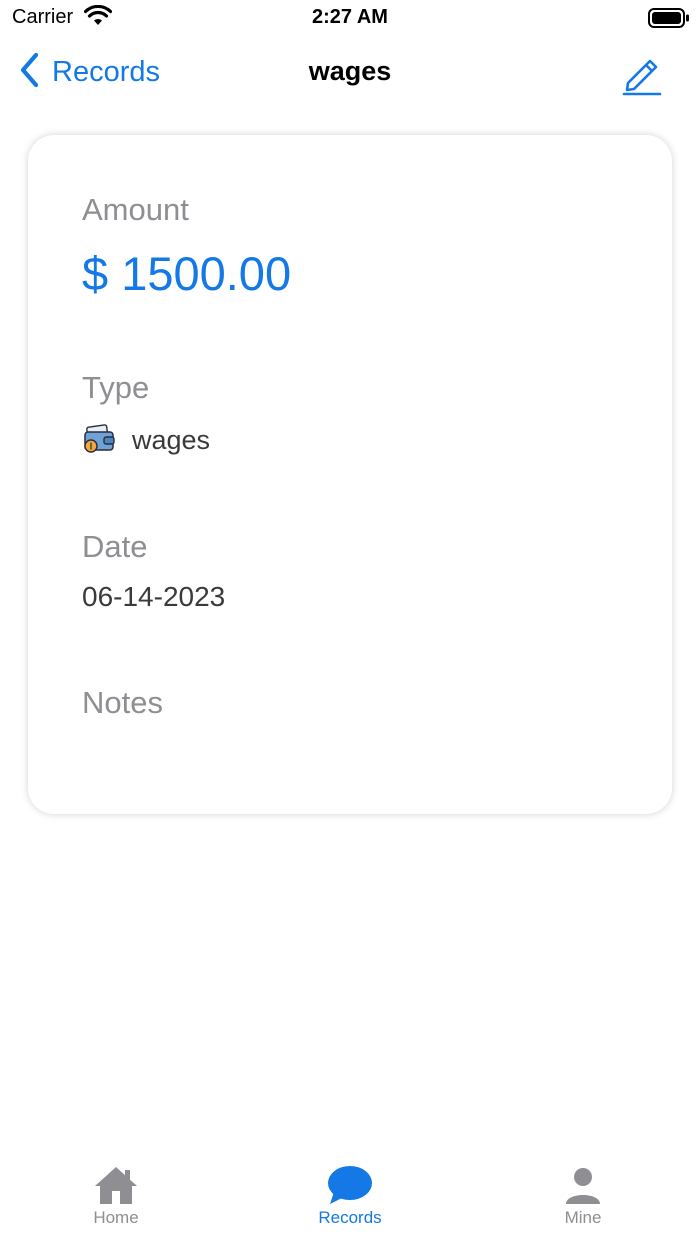 The height and width of the screenshot is (1244, 700). What do you see at coordinates (135, 209) in the screenshot?
I see `amount-label: Amount` at bounding box center [135, 209].